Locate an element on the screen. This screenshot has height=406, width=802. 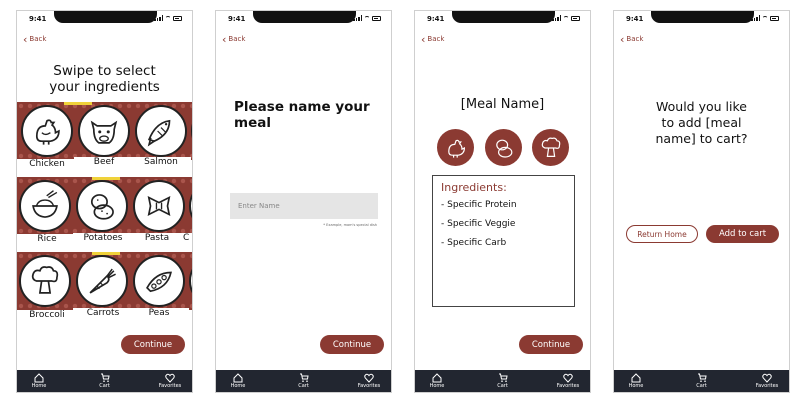
beef-option is located at coordinates (104, 131).